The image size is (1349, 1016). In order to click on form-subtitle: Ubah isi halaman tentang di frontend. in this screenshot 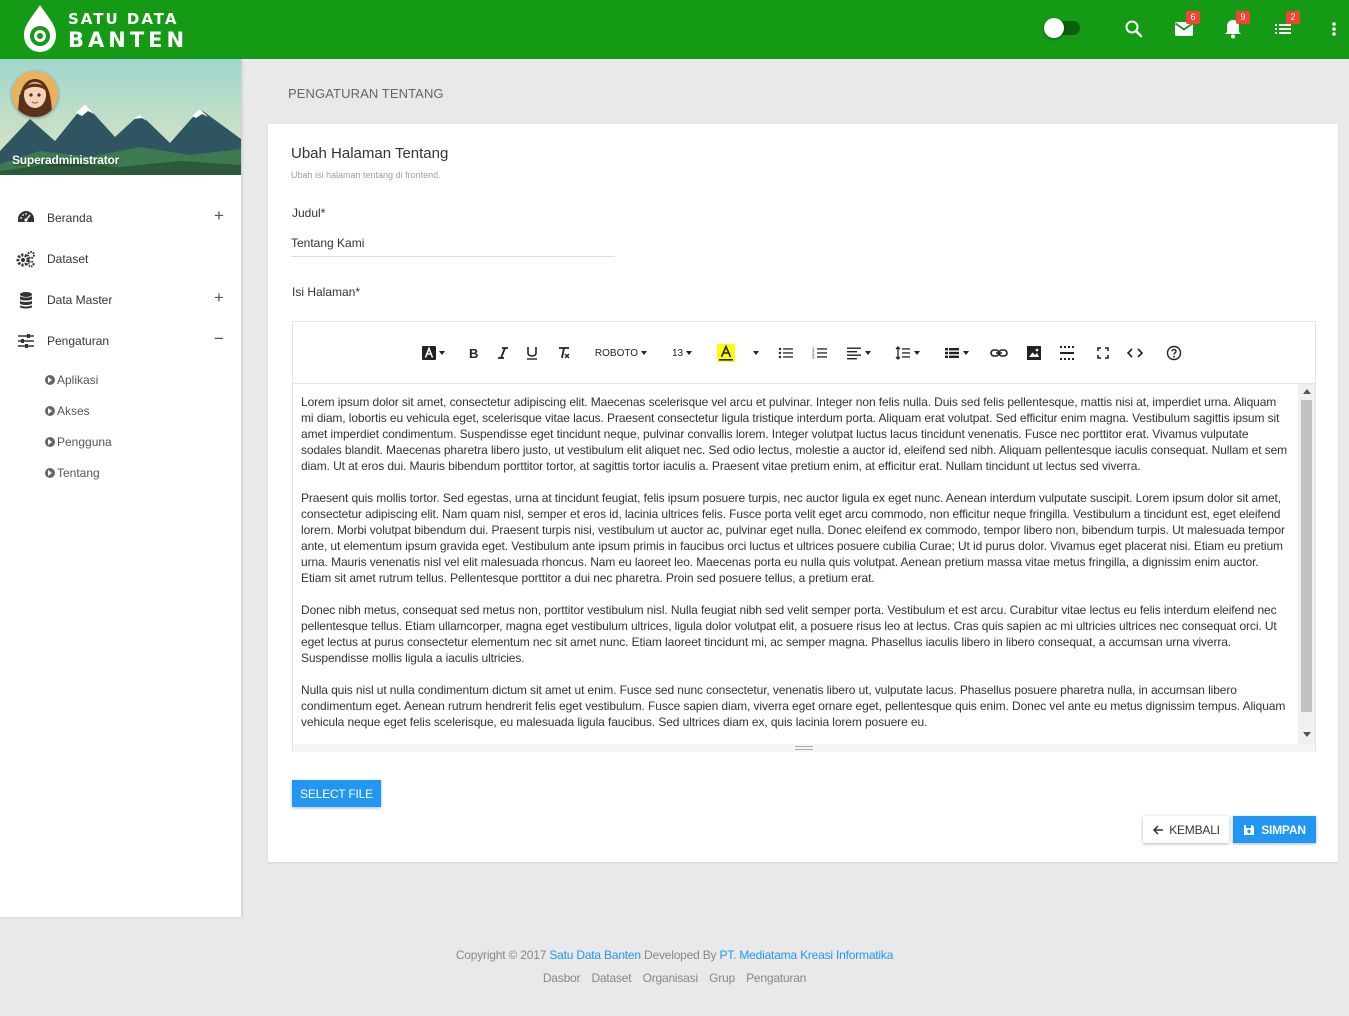, I will do `click(366, 175)`.